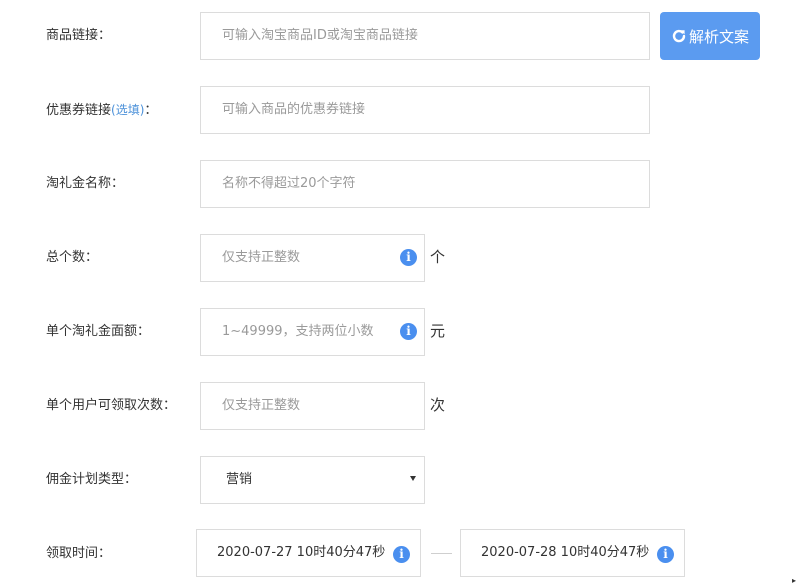 This screenshot has width=797, height=585. I want to click on gift-name-label: 淘礼金名称：, so click(85, 183).